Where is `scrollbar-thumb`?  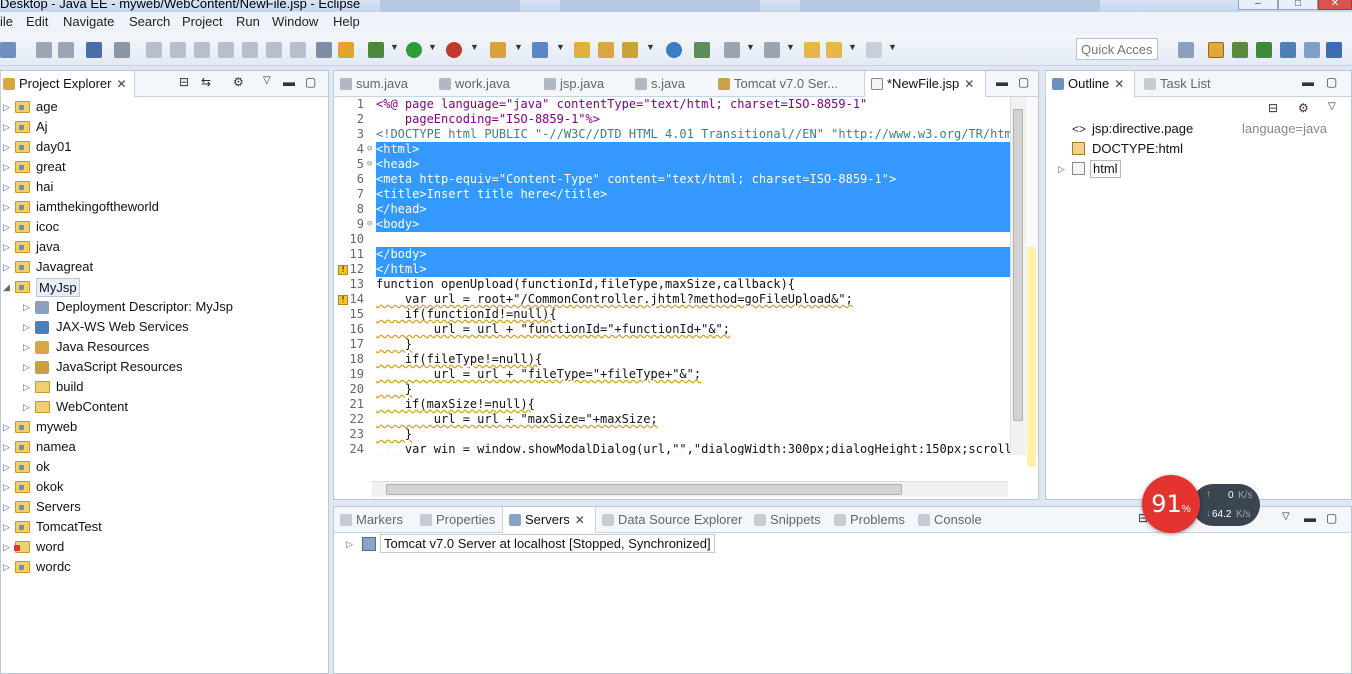
scrollbar-thumb is located at coordinates (1018, 265).